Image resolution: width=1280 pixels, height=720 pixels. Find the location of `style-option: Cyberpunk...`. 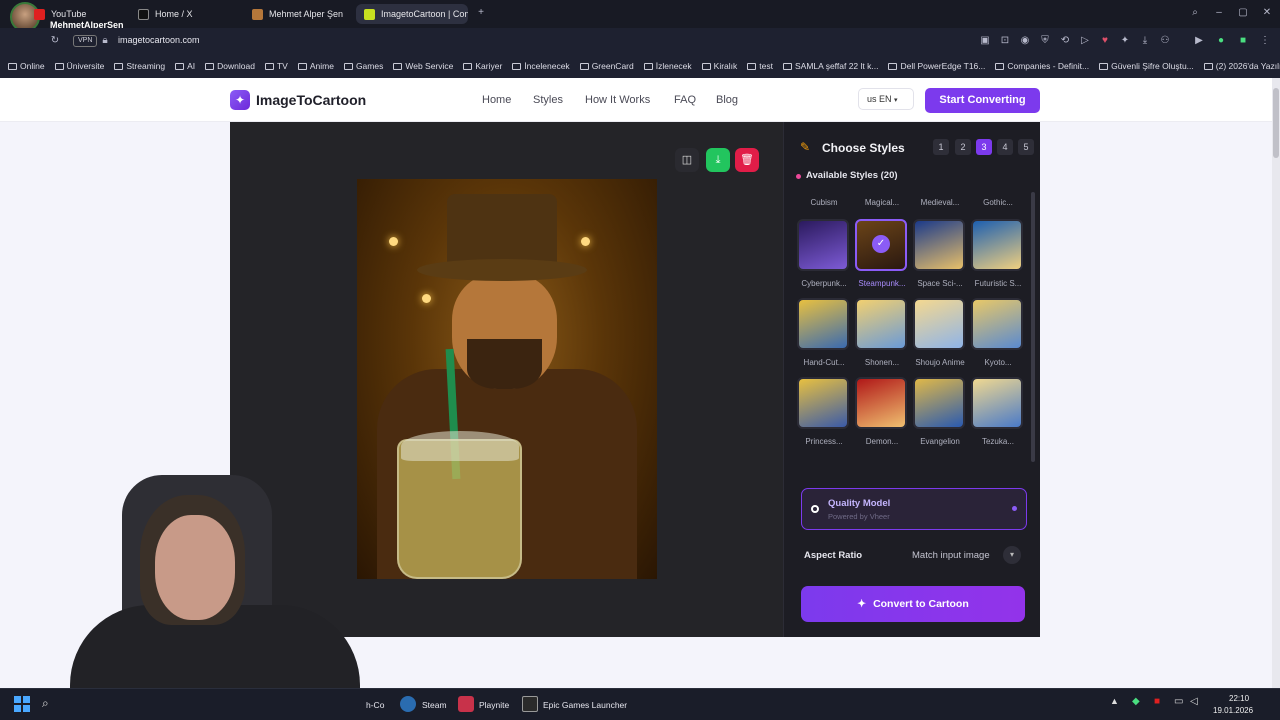

style-option: Cyberpunk... is located at coordinates (824, 253).